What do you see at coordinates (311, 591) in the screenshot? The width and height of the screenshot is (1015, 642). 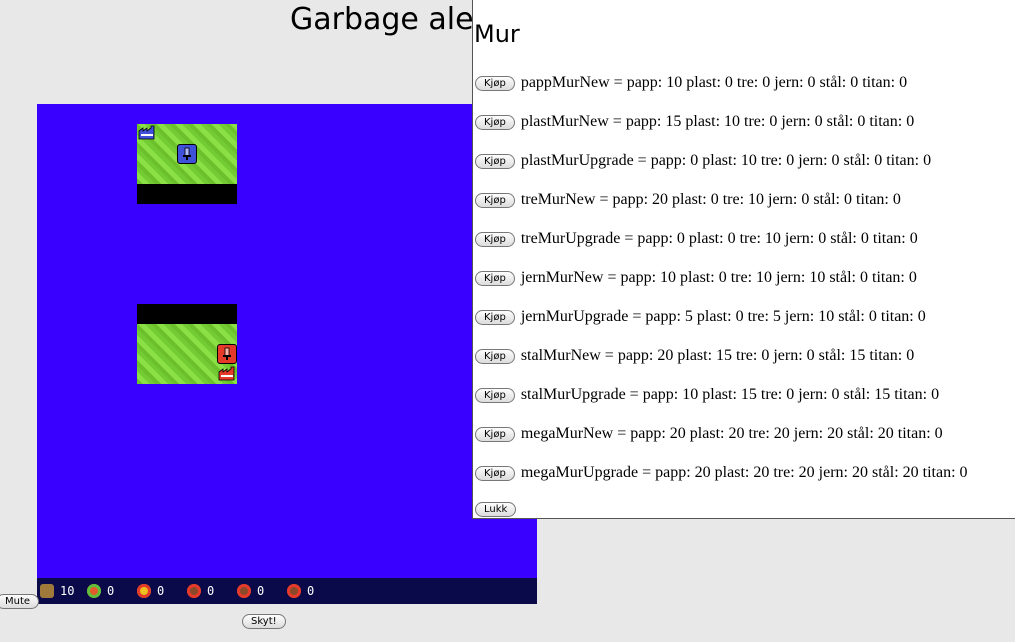 I see `titan-count: 0` at bounding box center [311, 591].